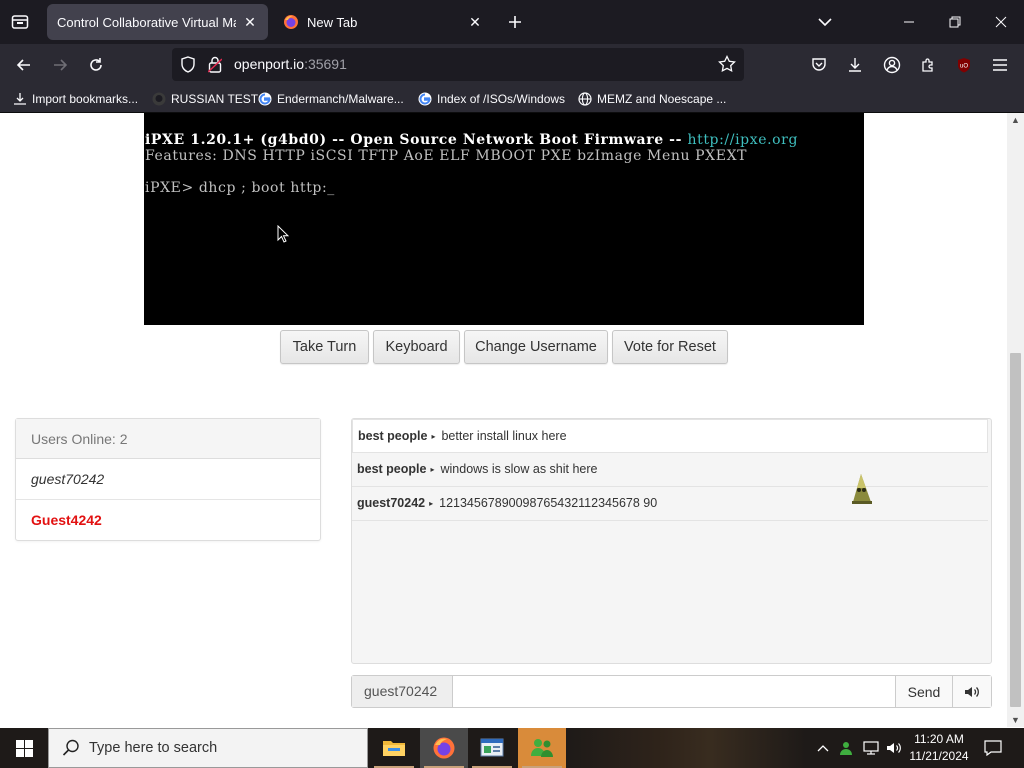  What do you see at coordinates (1000, 65) in the screenshot?
I see `app-menu-button` at bounding box center [1000, 65].